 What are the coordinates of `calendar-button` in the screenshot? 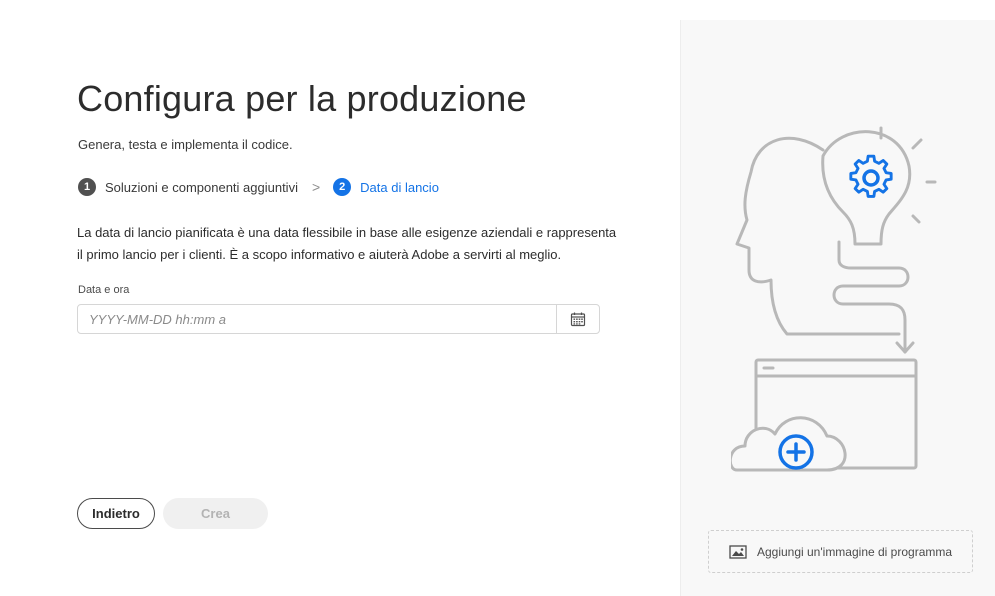 It's located at (577, 319).